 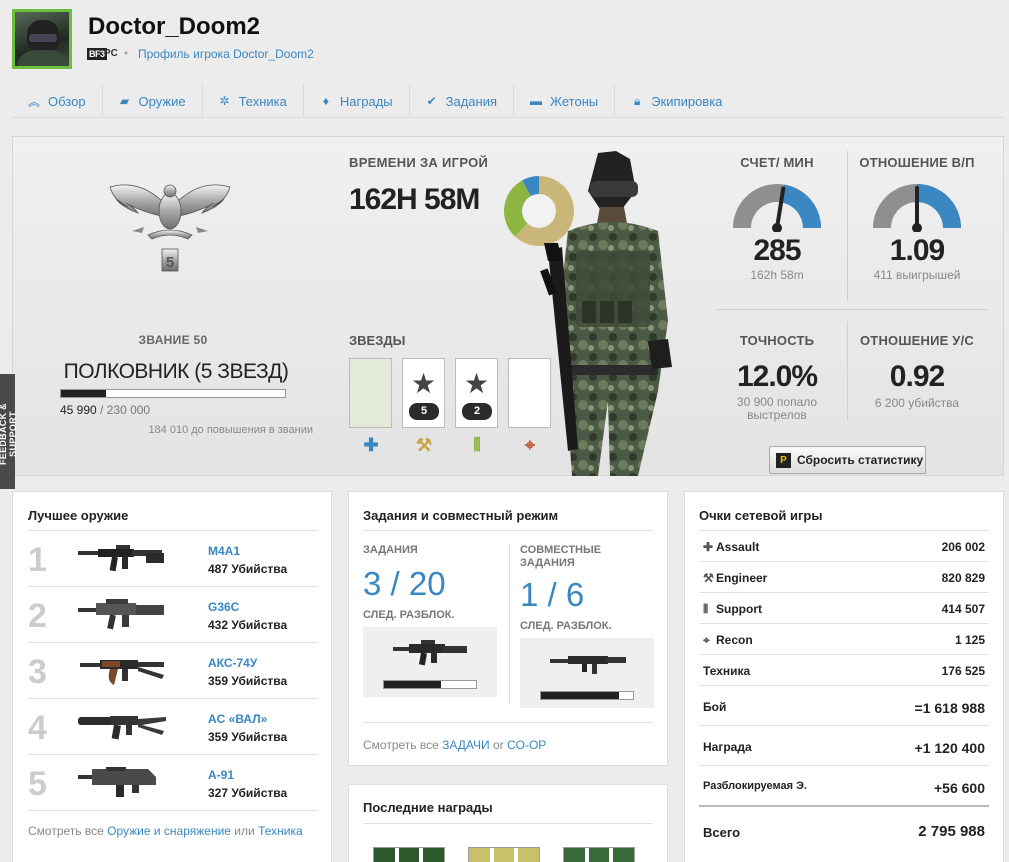 I want to click on tab-label: Задания, so click(x=471, y=101).